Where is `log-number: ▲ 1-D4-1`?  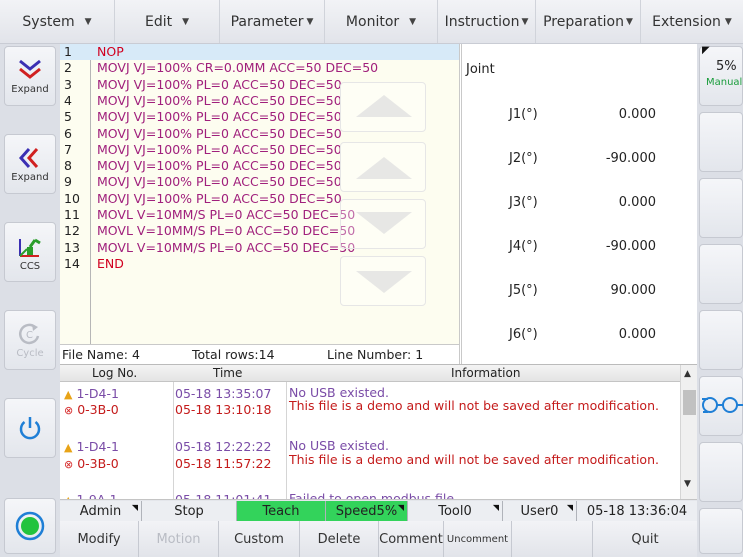
log-number: ▲ 1-D4-1 is located at coordinates (91, 446).